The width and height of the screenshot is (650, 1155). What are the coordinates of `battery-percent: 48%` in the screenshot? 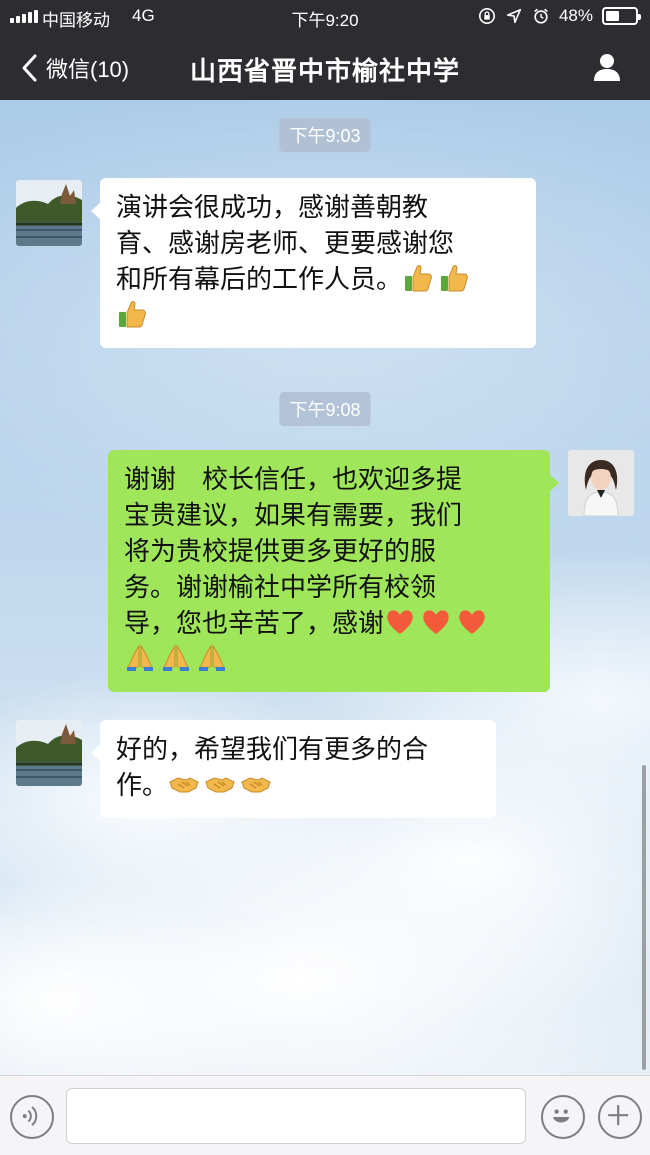 It's located at (575, 15).